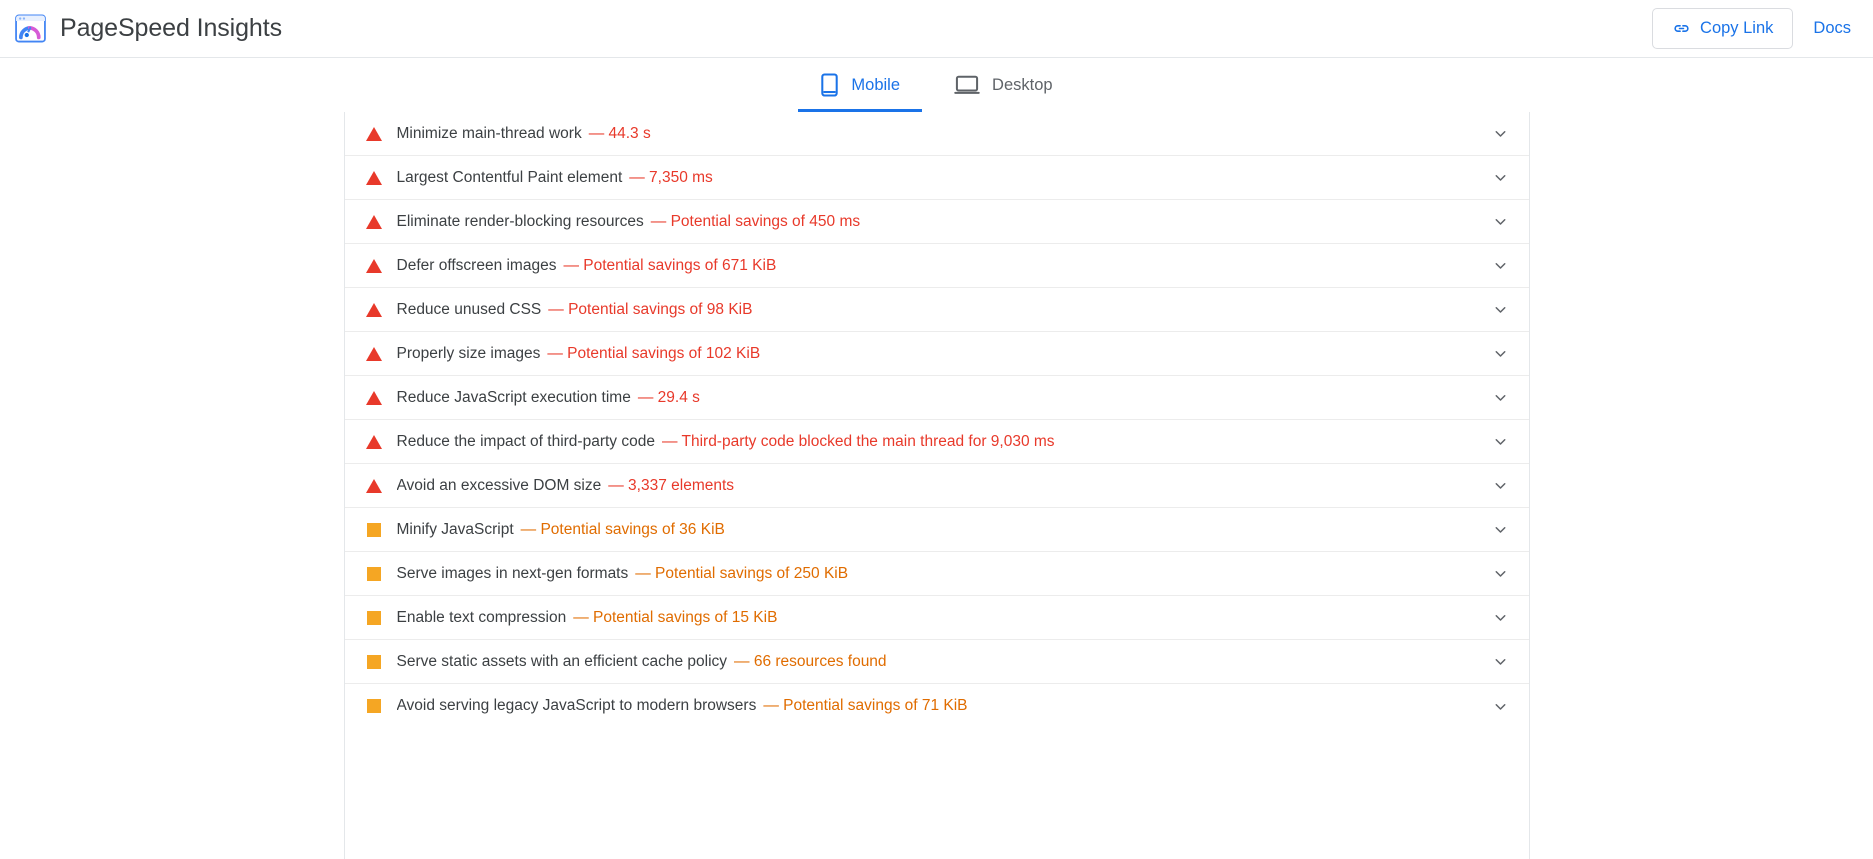 The width and height of the screenshot is (1873, 859). I want to click on audit-metric: — Potential savings of 671 KiB, so click(670, 265).